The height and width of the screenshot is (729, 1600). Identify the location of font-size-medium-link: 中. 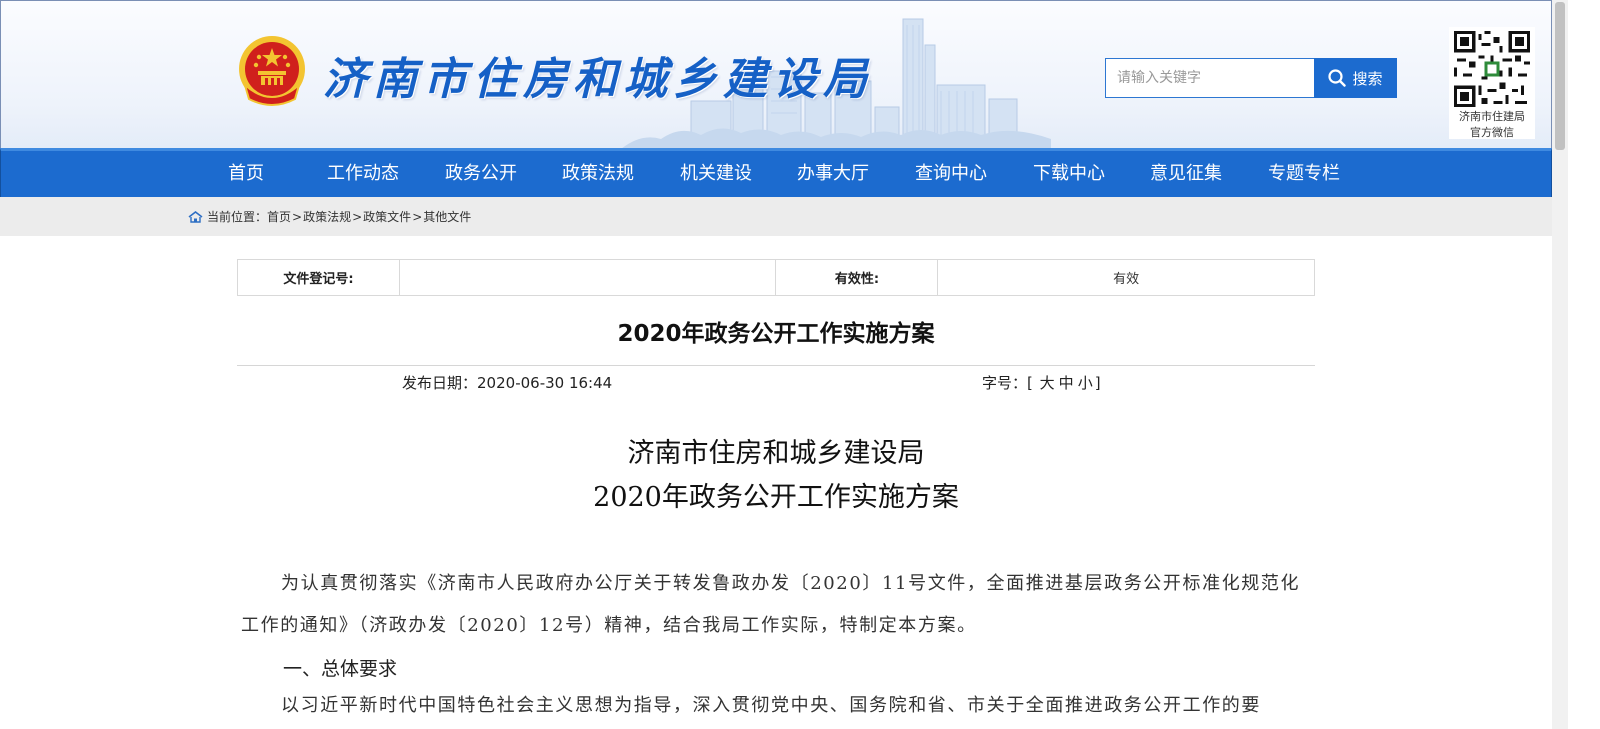
(1066, 383).